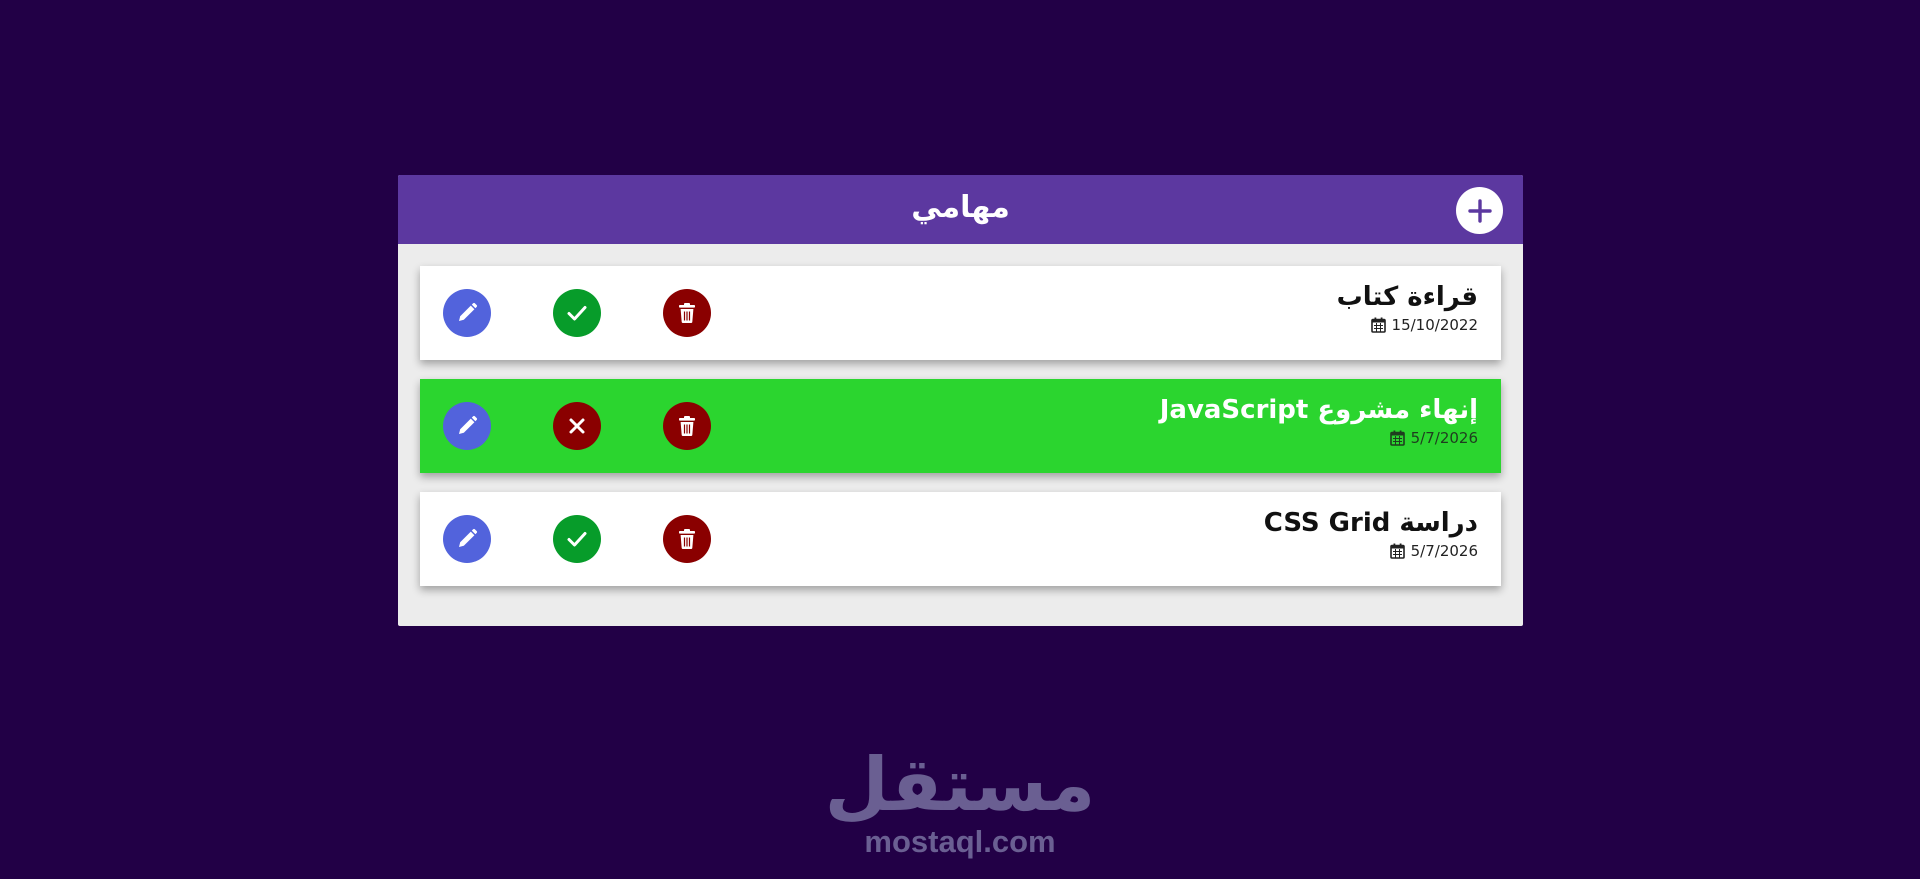 Image resolution: width=1920 pixels, height=879 pixels. I want to click on uncomplete-button, so click(577, 426).